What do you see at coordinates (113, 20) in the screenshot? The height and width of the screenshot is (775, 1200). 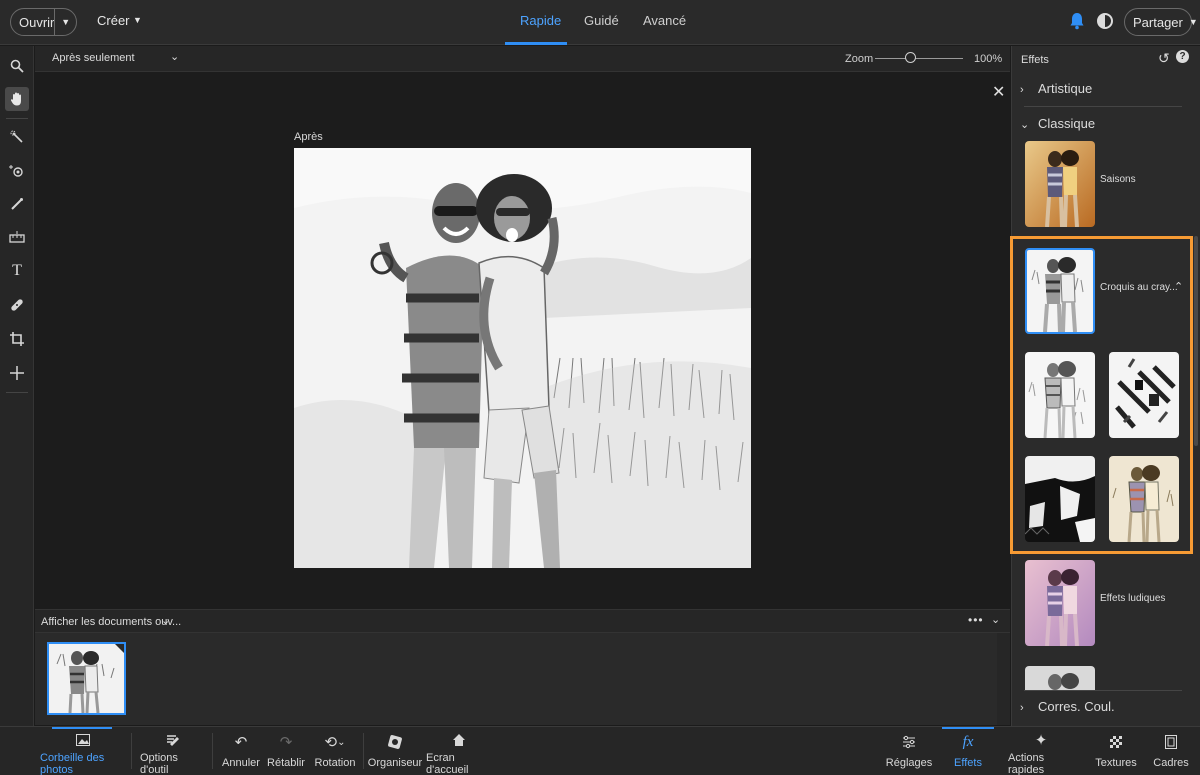 I see `create-button: Créer` at bounding box center [113, 20].